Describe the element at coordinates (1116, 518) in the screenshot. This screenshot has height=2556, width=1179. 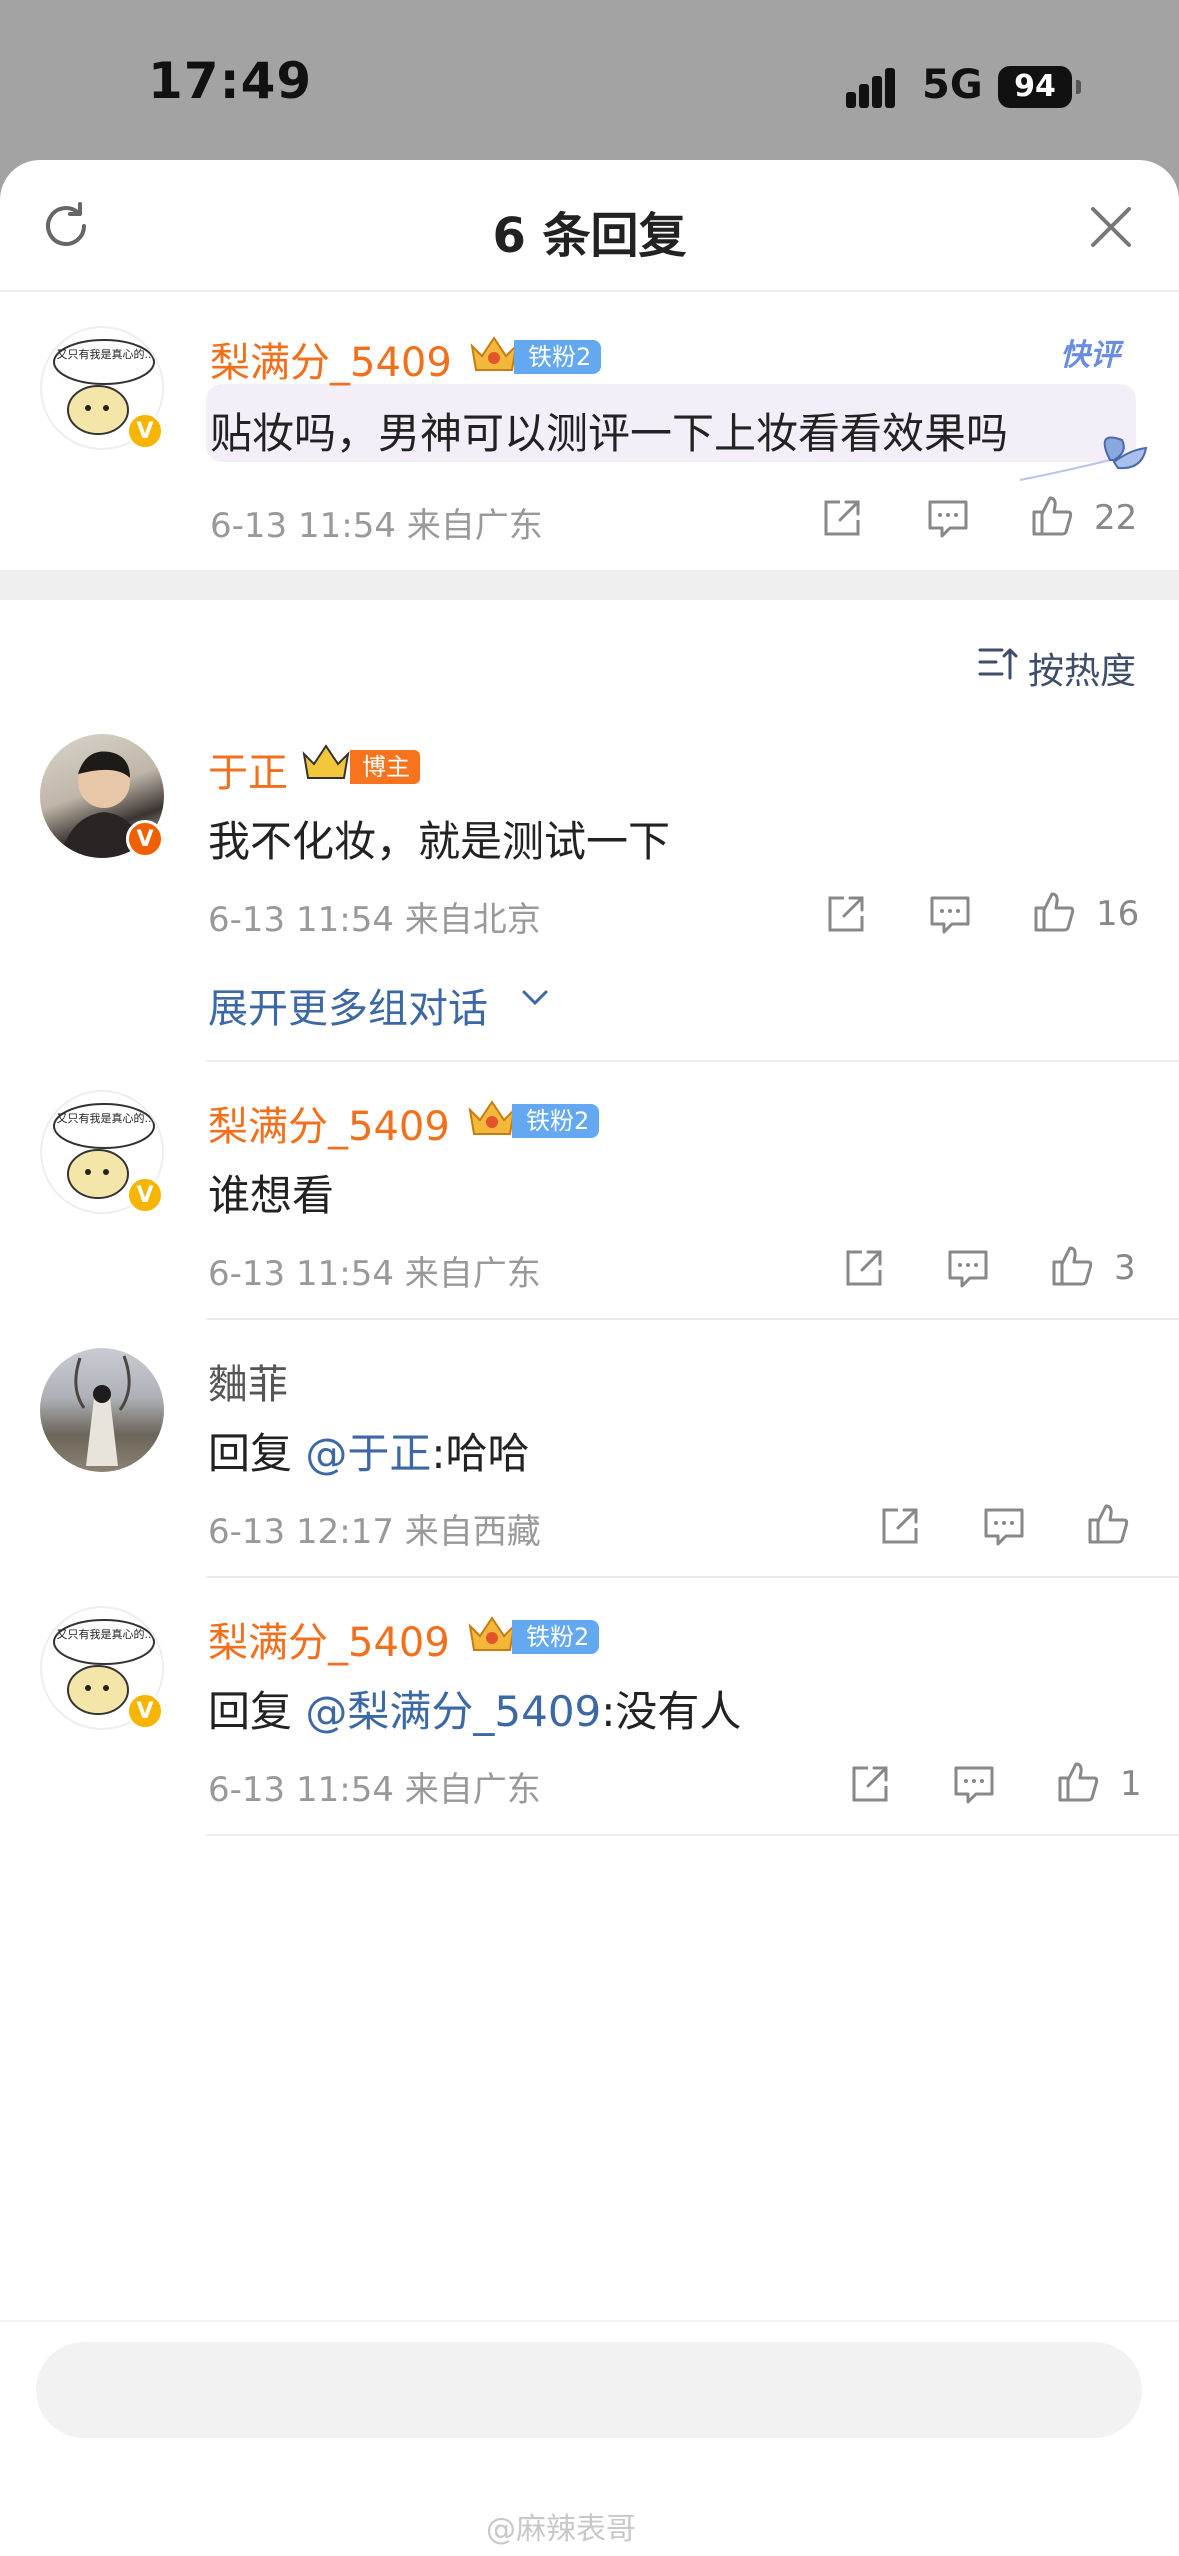
I see `like-count: 22` at that location.